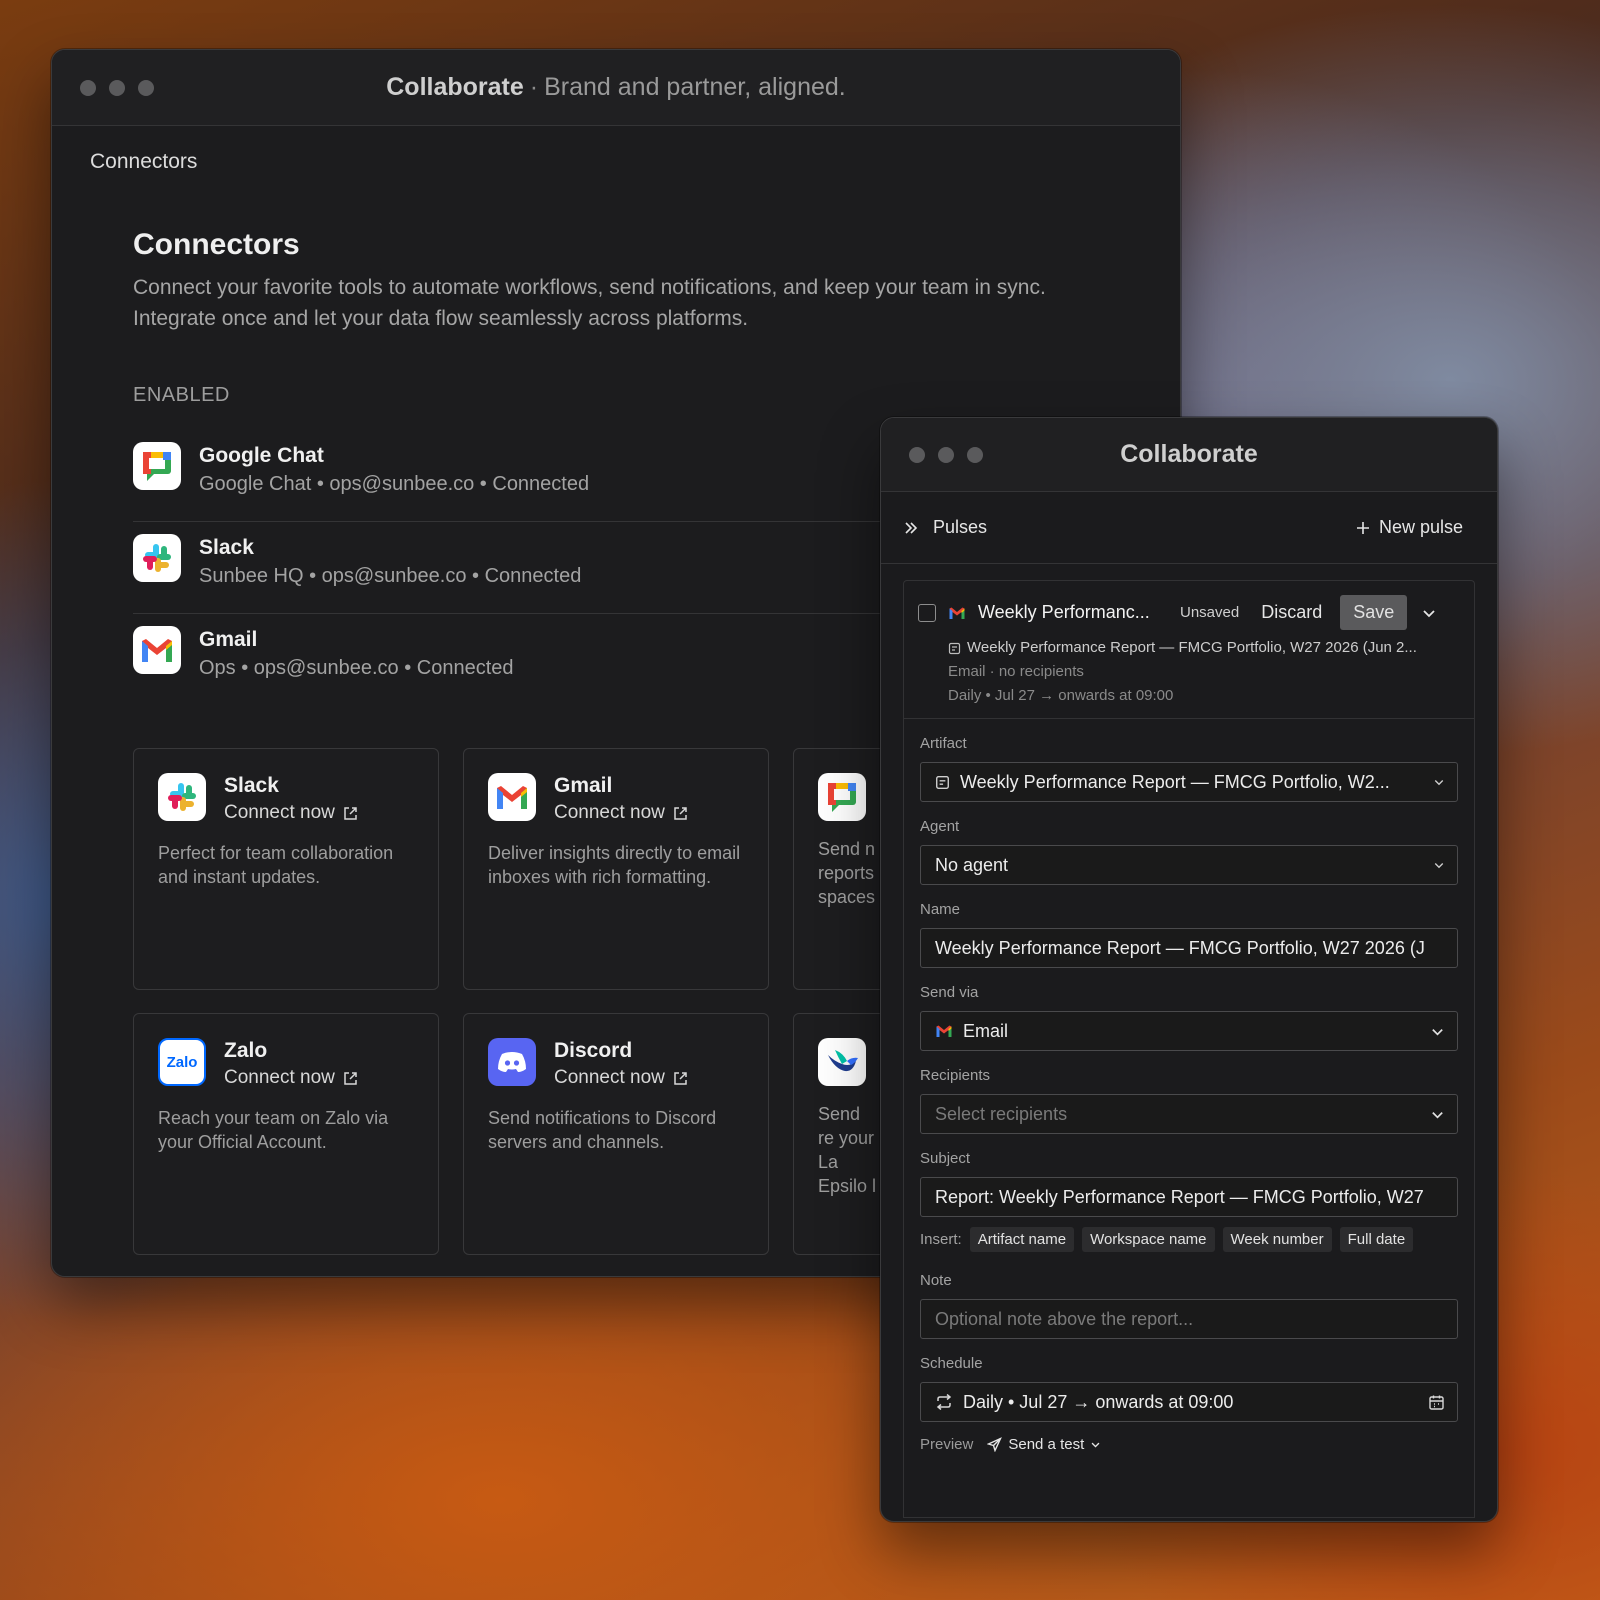  I want to click on send-icon, so click(995, 1444).